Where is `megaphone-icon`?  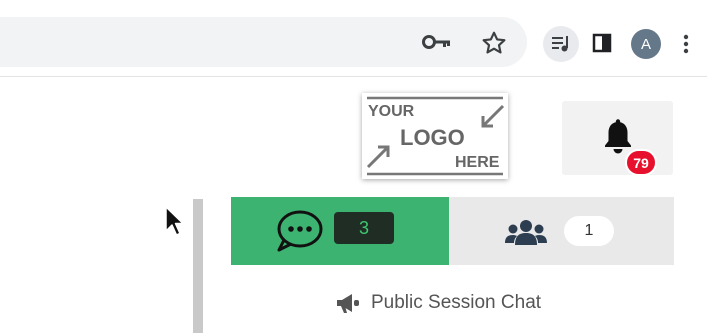
megaphone-icon is located at coordinates (348, 303).